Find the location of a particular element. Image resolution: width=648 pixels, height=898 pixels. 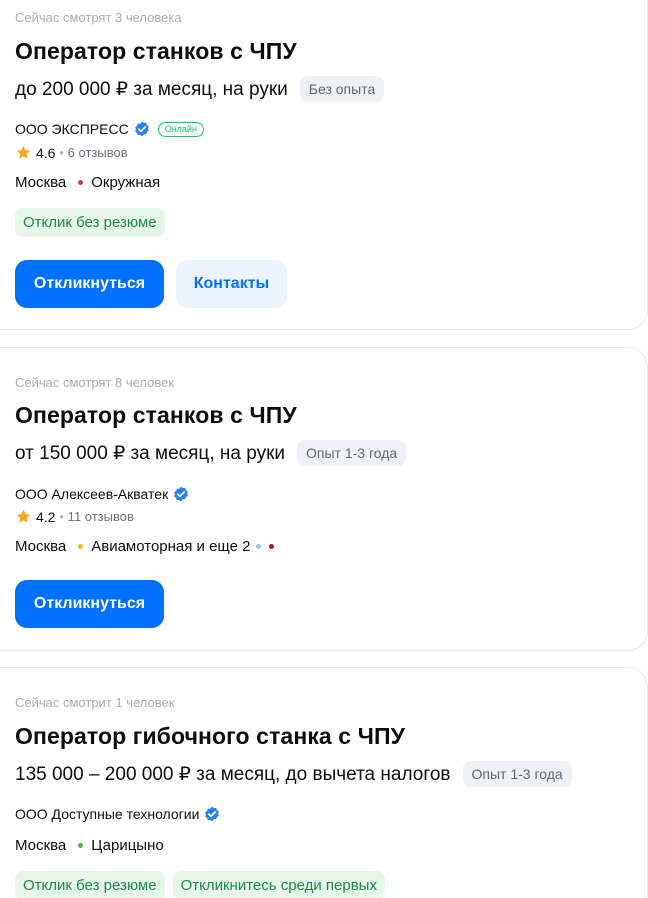

viewers-count: Сейчас смотрят 8 человек is located at coordinates (95, 382).